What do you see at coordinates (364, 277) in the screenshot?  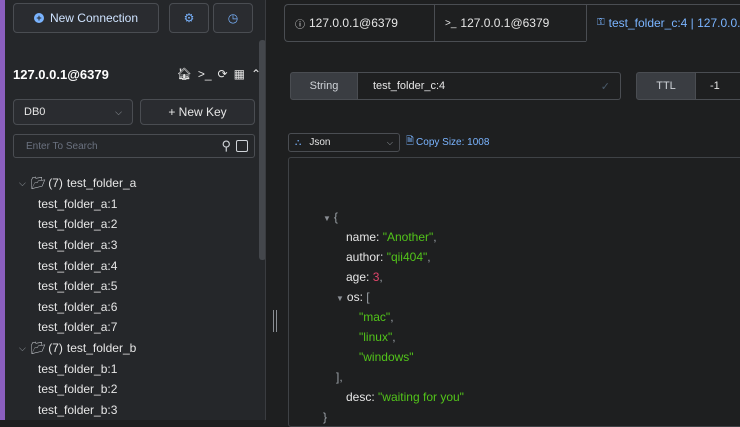 I see `json-age-line: age: 3,` at bounding box center [364, 277].